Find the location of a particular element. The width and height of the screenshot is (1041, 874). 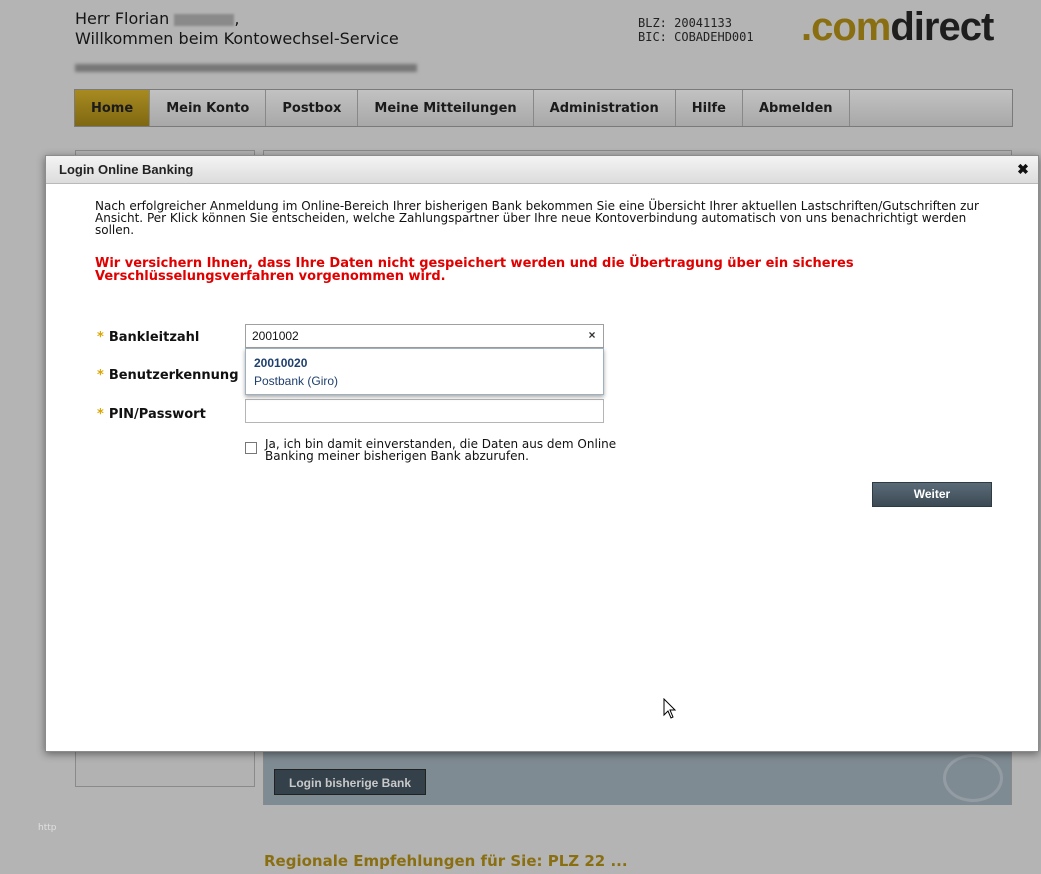

bankleitzahl-label-text: Bankleitzahl is located at coordinates (154, 337).